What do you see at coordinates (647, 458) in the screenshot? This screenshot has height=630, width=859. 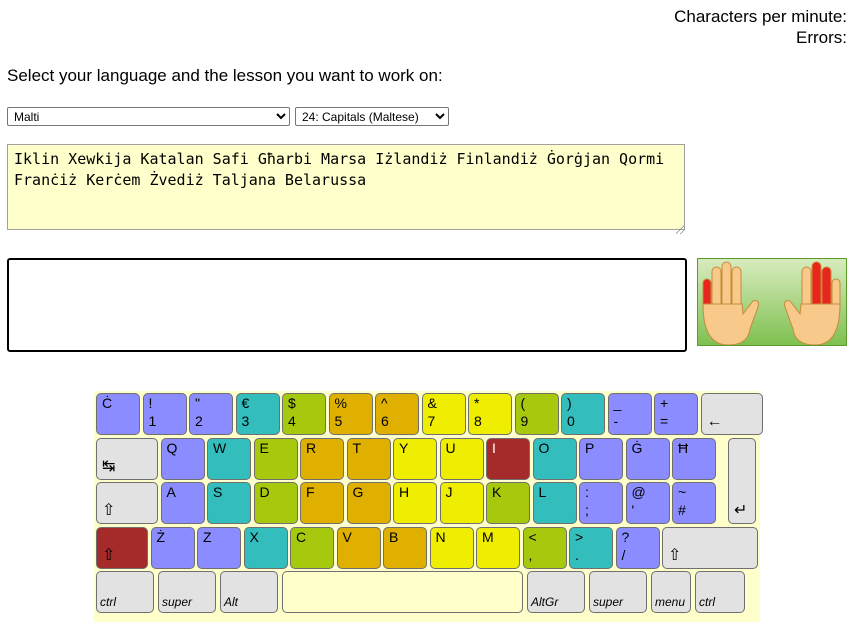 I see `key-key: Ġ` at bounding box center [647, 458].